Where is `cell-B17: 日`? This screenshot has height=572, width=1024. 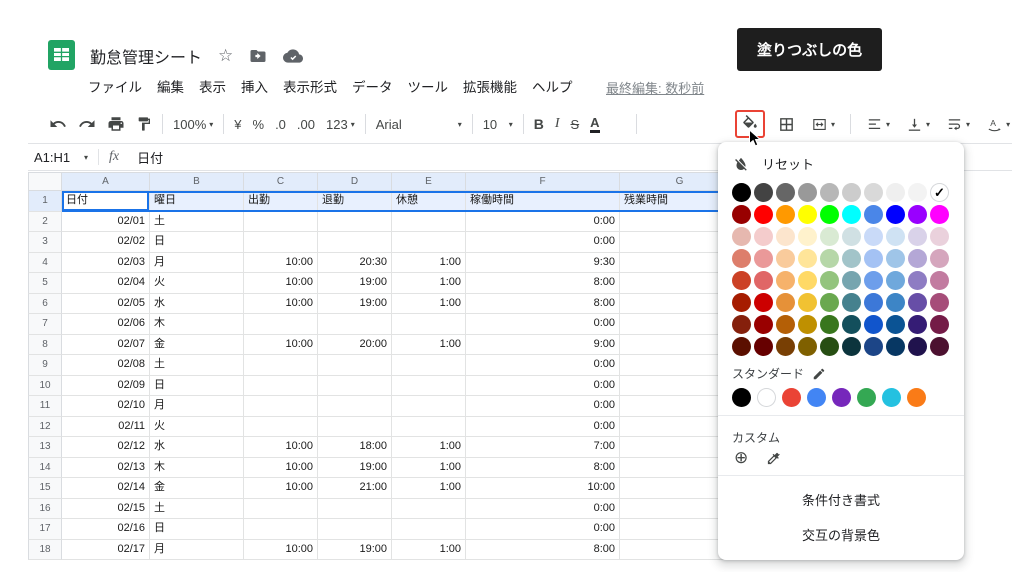 cell-B17: 日 is located at coordinates (197, 529).